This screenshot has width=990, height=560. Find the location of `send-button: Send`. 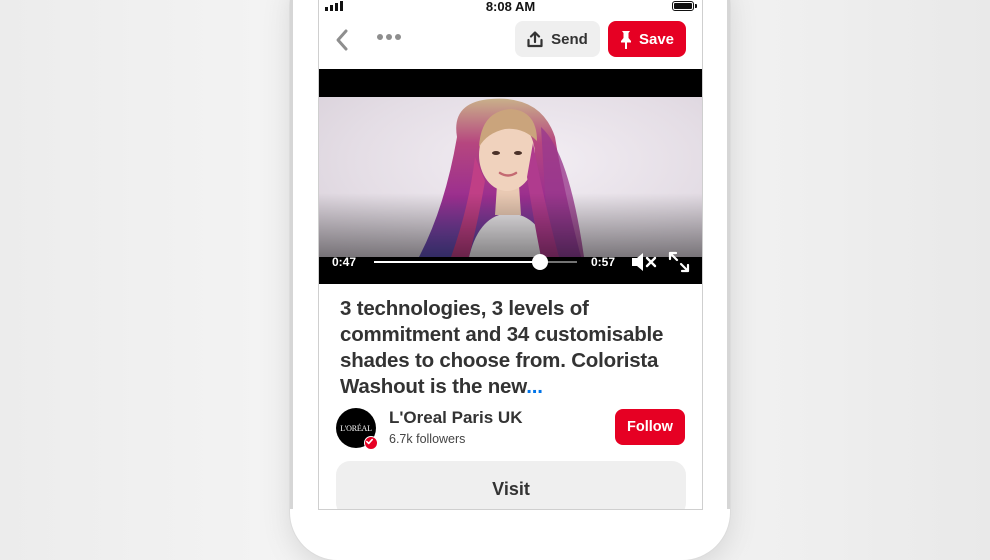

send-button: Send is located at coordinates (557, 39).